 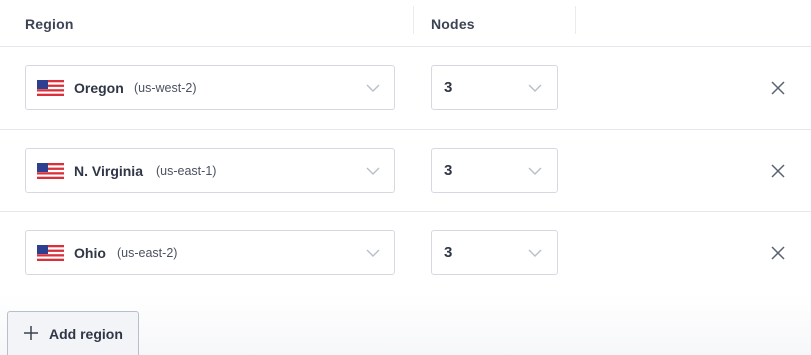 I want to click on nodes-column-header: Nodes, so click(x=453, y=24).